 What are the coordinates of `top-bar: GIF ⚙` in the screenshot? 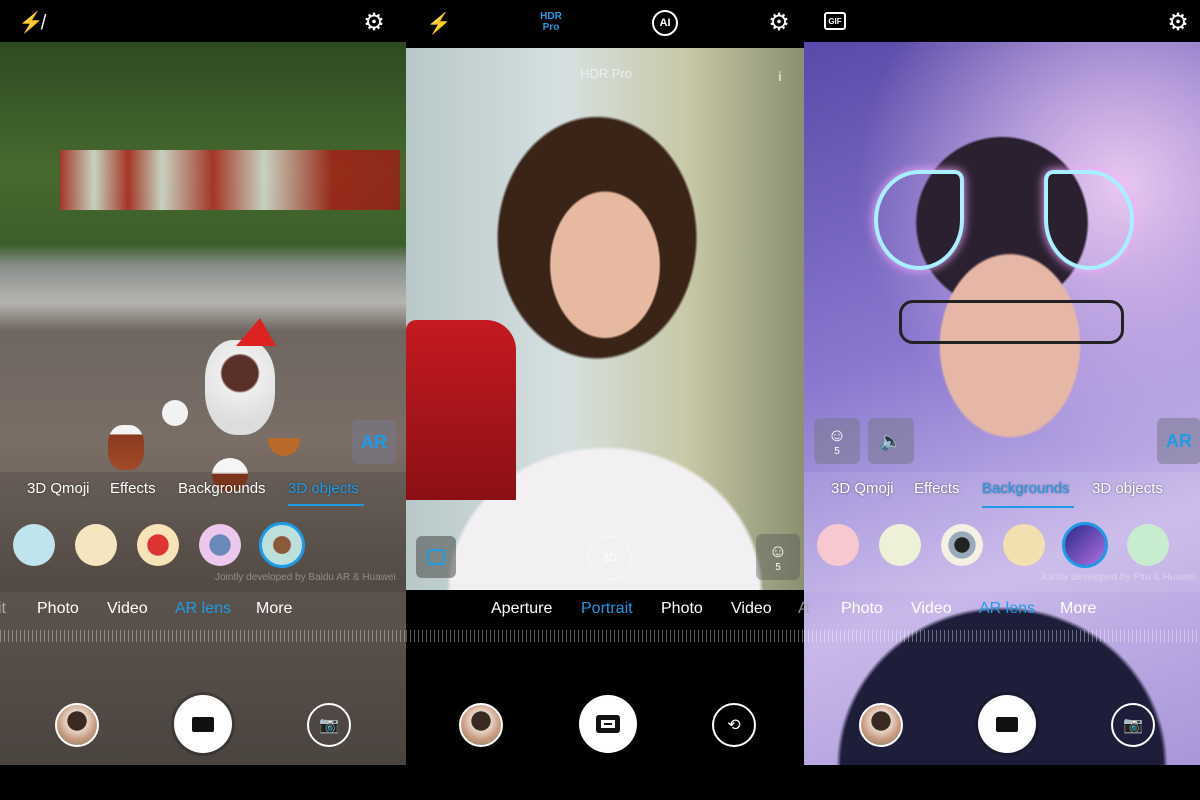 It's located at (1002, 21).